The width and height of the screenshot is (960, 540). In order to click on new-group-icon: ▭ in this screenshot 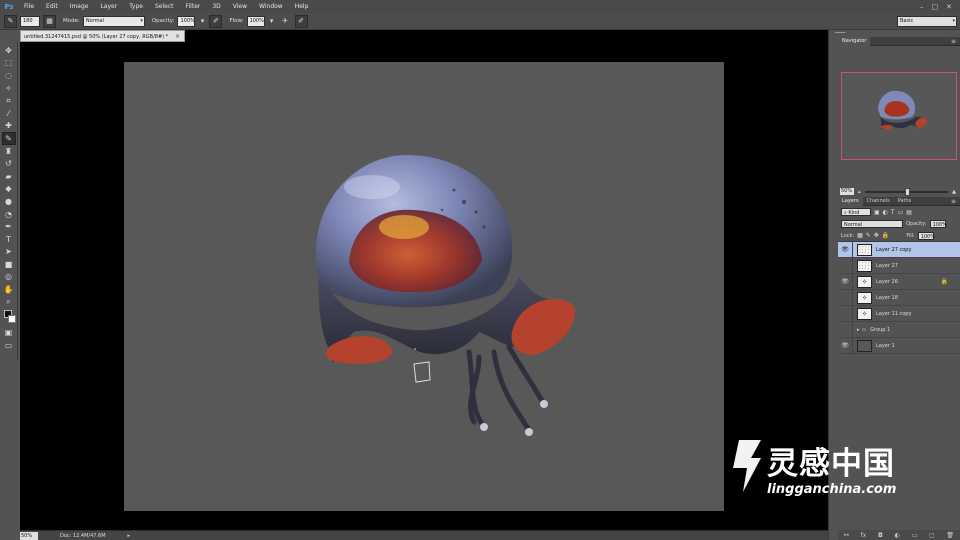, I will do `click(915, 535)`.